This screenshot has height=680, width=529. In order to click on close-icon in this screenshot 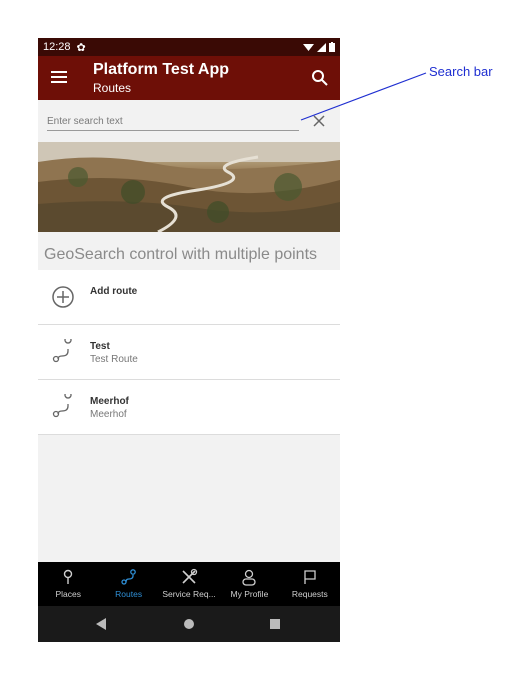, I will do `click(319, 121)`.